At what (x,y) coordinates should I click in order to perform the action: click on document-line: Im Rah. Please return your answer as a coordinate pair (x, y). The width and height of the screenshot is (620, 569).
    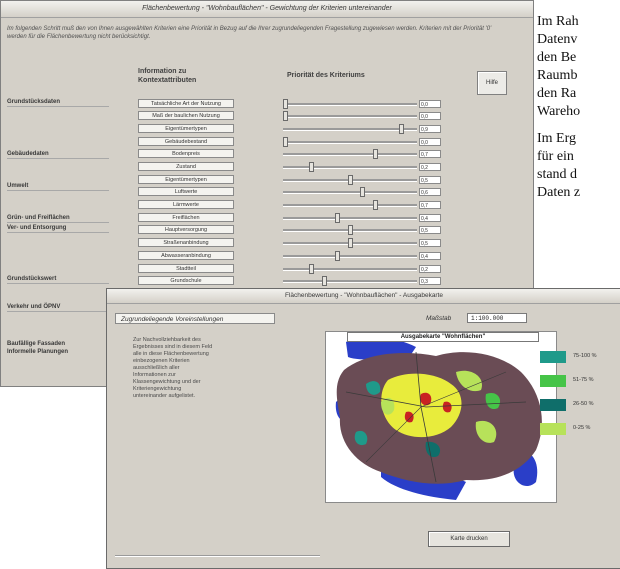
    Looking at the image, I should click on (558, 21).